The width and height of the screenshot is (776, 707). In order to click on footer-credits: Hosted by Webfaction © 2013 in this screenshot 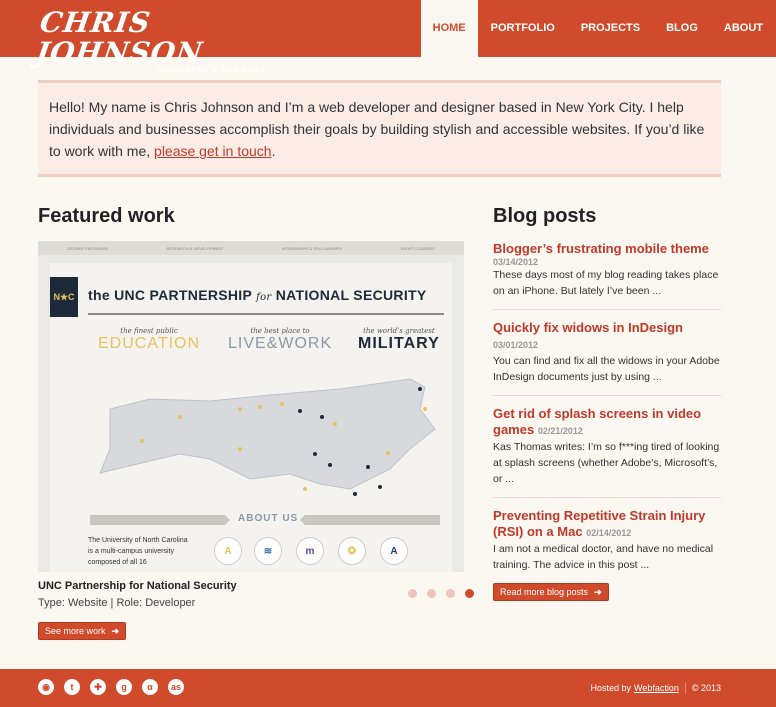, I will do `click(655, 688)`.